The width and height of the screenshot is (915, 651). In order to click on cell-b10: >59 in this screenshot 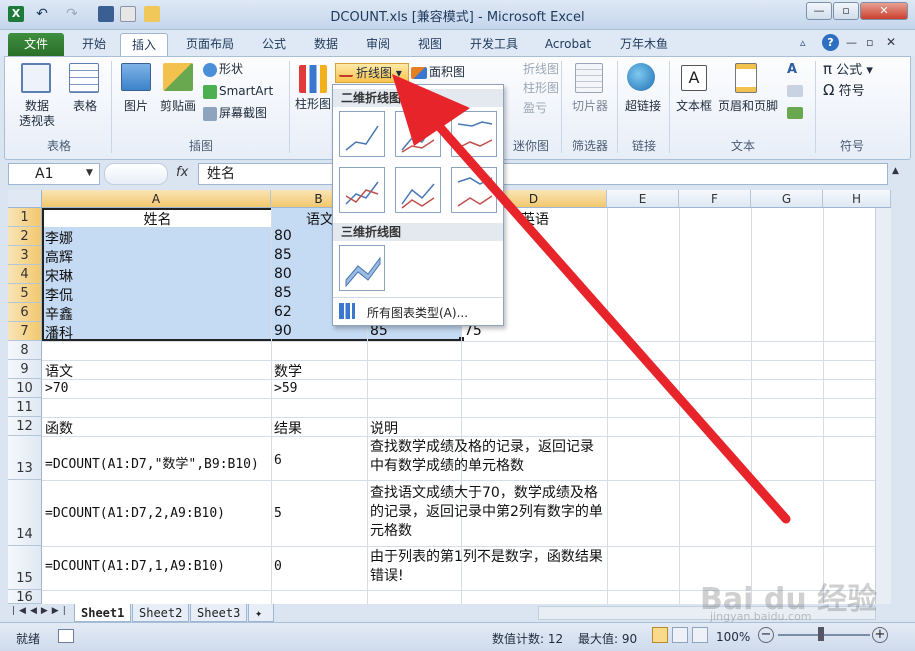, I will do `click(284, 388)`.